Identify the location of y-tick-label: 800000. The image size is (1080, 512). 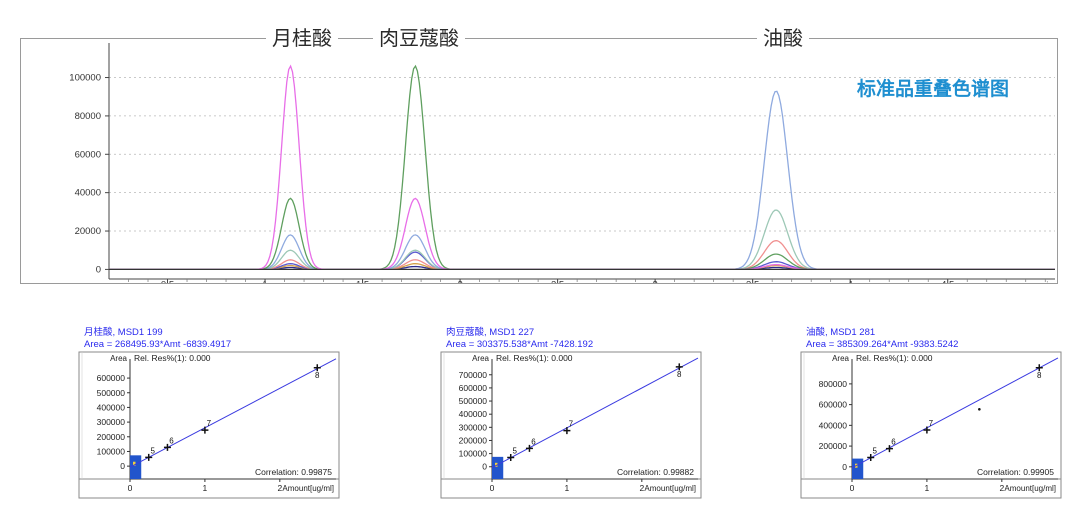
(833, 384).